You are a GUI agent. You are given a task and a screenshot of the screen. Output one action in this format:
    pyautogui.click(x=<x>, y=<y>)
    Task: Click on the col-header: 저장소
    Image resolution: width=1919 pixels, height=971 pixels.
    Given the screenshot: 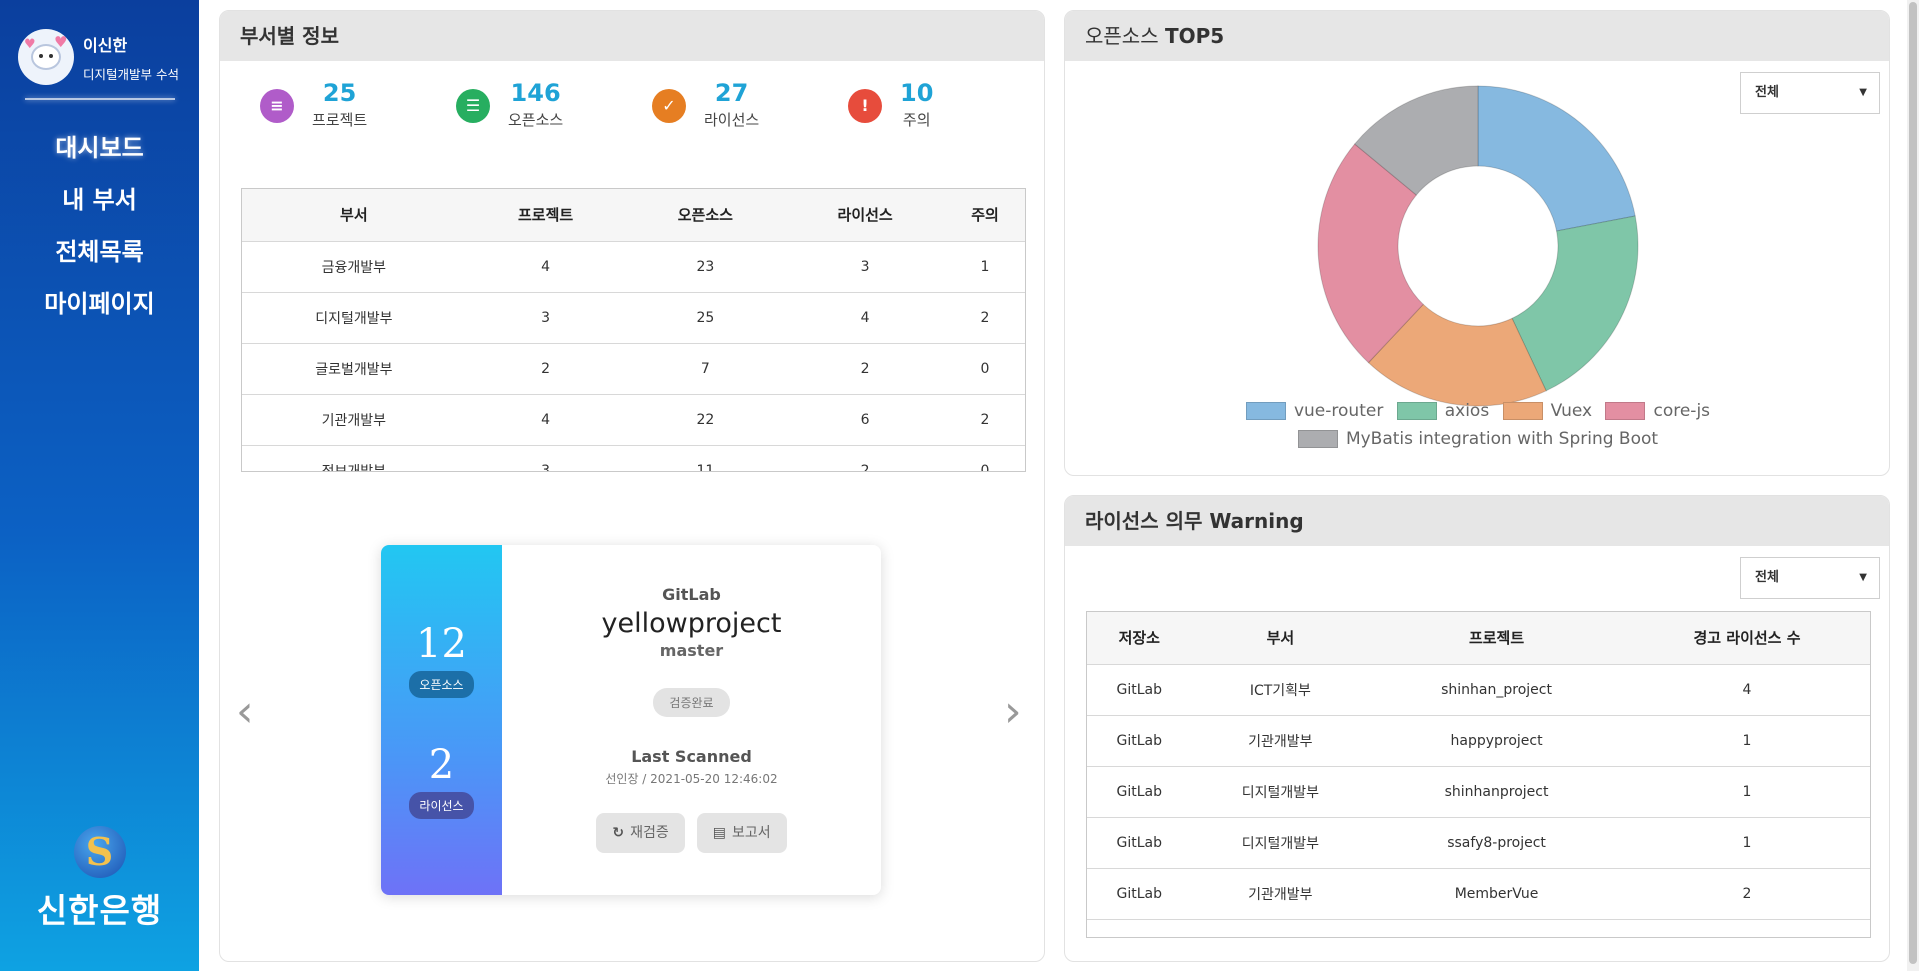 What is the action you would take?
    pyautogui.click(x=1139, y=638)
    